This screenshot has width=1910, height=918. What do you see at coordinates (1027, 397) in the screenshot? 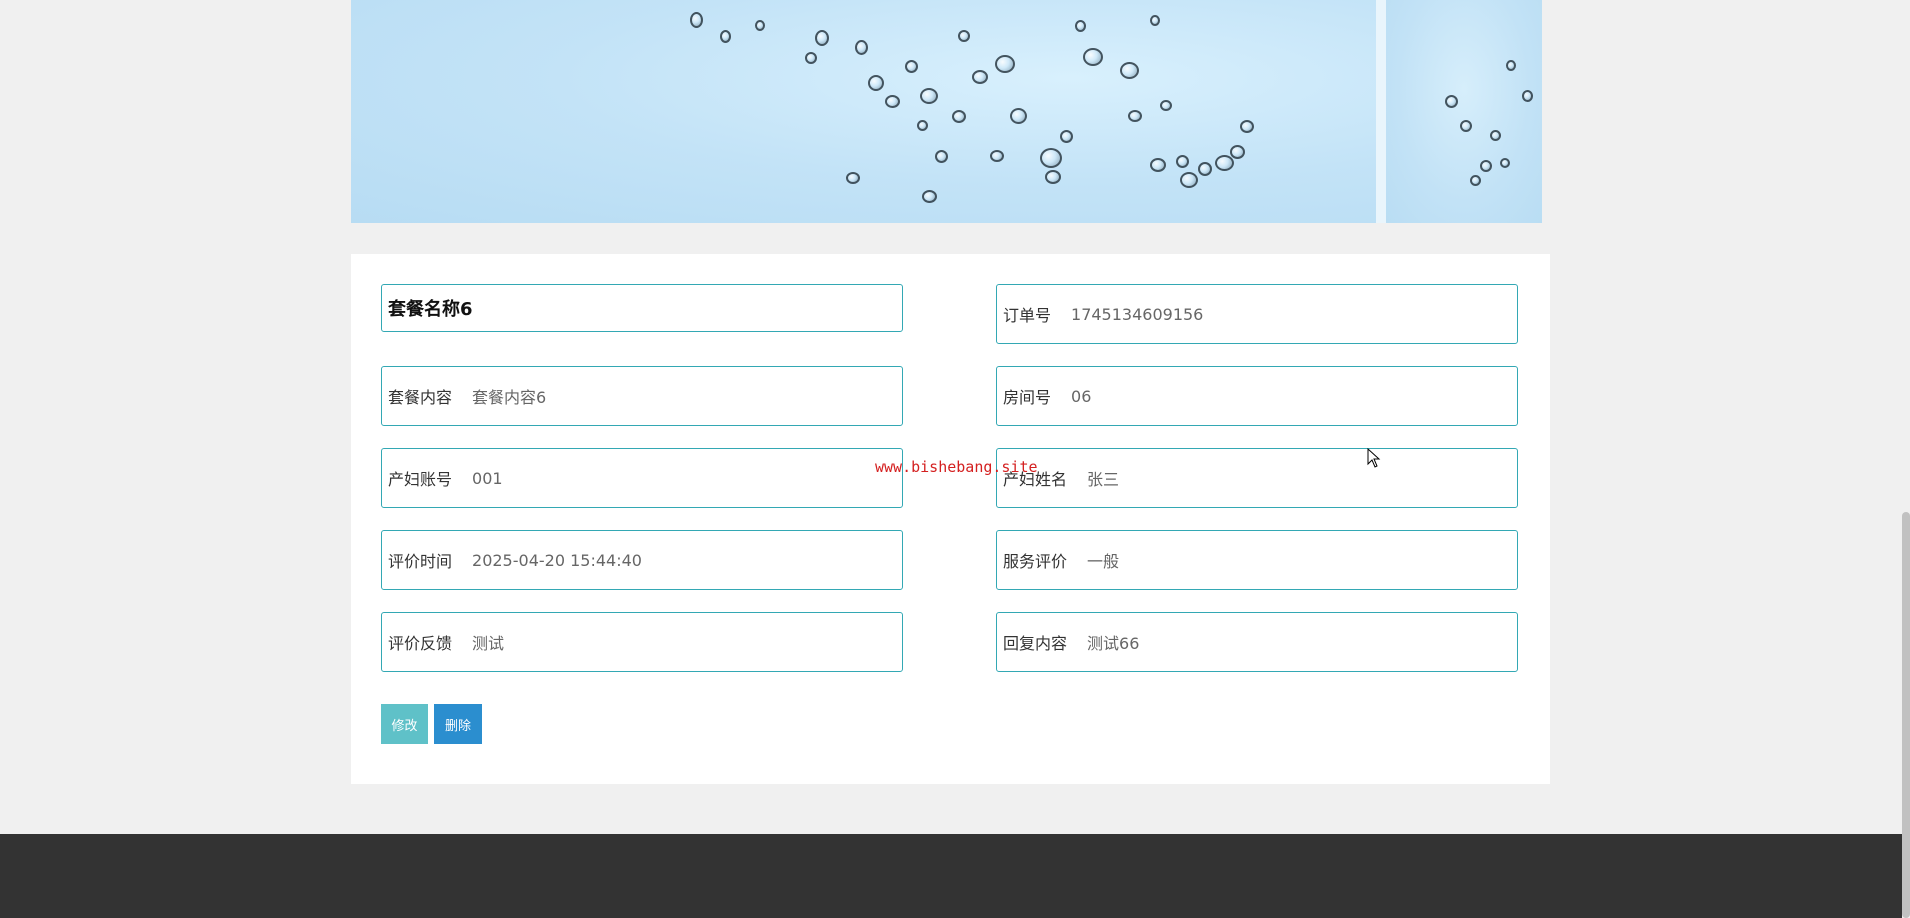
I see `room-number-label: 房间号` at bounding box center [1027, 397].